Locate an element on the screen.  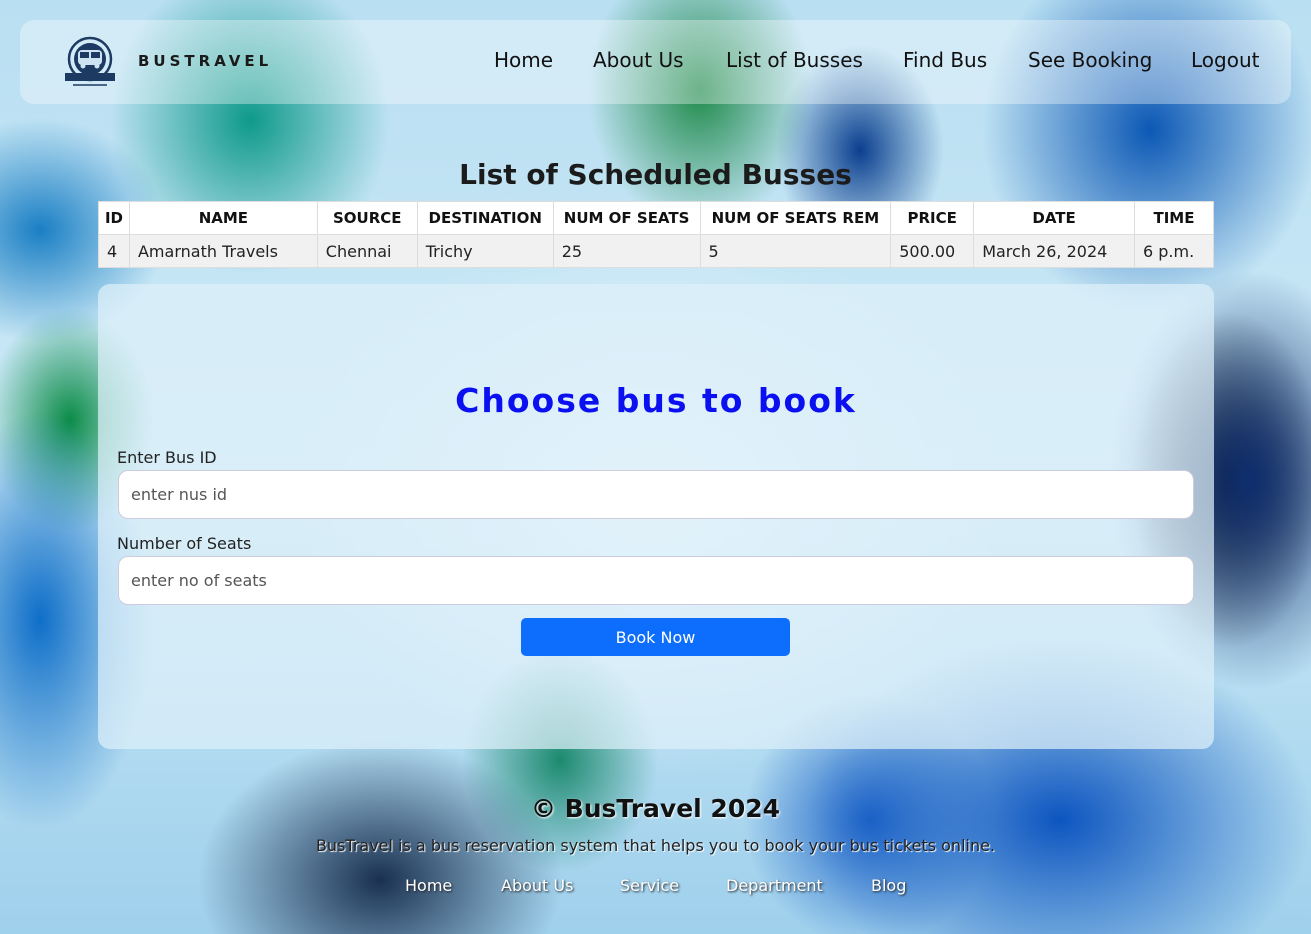
footer-link-department: Department is located at coordinates (774, 885).